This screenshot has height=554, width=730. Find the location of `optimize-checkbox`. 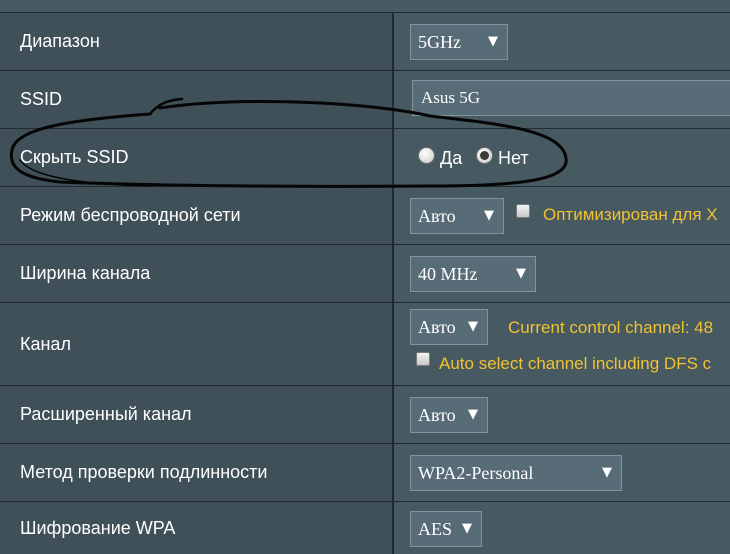

optimize-checkbox is located at coordinates (523, 211).